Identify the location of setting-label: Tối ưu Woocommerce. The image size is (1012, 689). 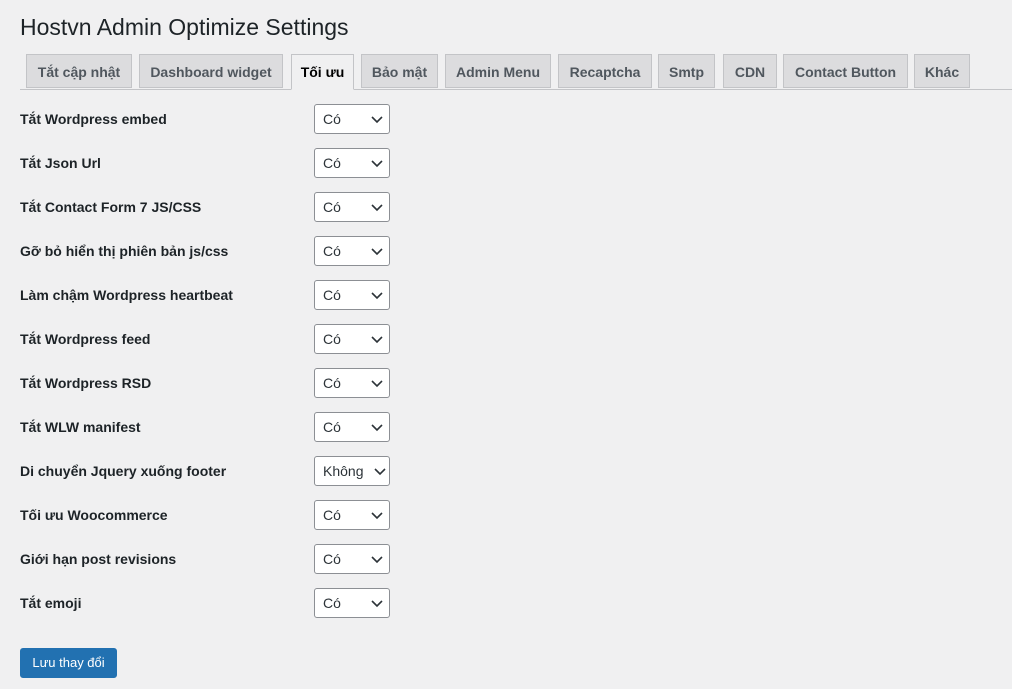
(94, 515).